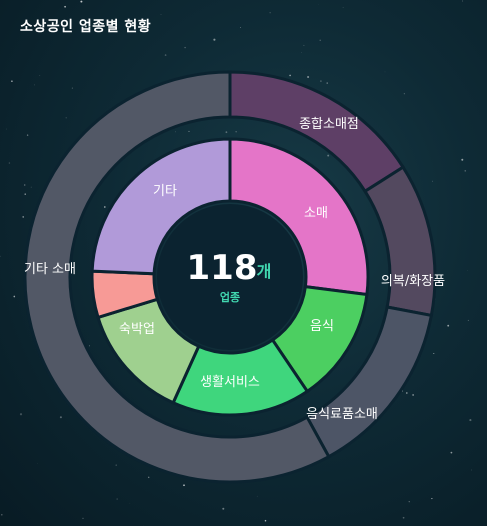 This screenshot has height=526, width=487. I want to click on outer-ring-label-의복-화장품: 의복/화장품, so click(413, 281).